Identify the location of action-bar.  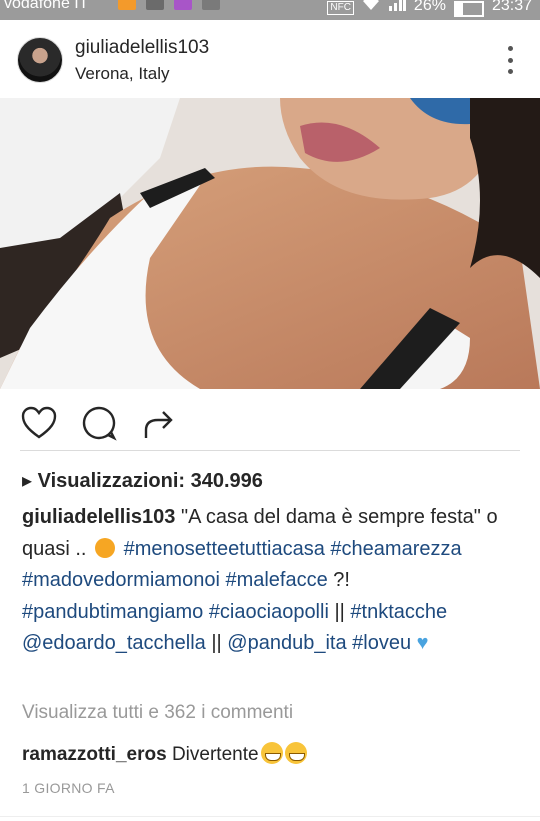
(270, 423).